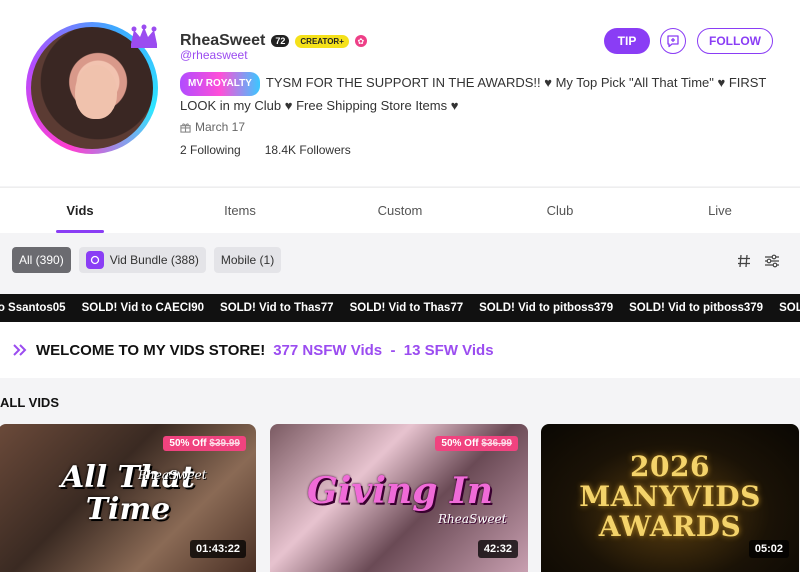 The width and height of the screenshot is (800, 572). I want to click on follow-button: FOLLOW, so click(735, 41).